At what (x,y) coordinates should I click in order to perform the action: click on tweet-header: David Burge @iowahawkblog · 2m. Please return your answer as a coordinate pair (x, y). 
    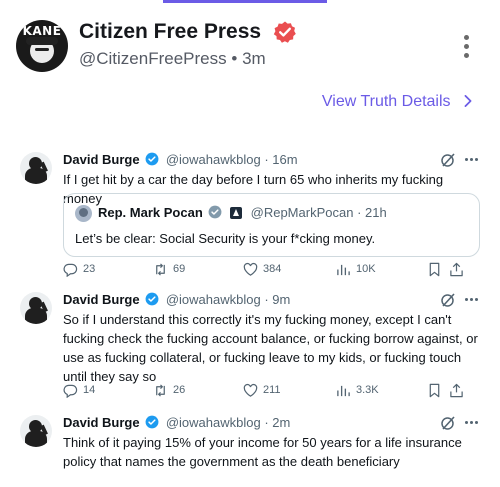
    Looking at the image, I should click on (177, 422).